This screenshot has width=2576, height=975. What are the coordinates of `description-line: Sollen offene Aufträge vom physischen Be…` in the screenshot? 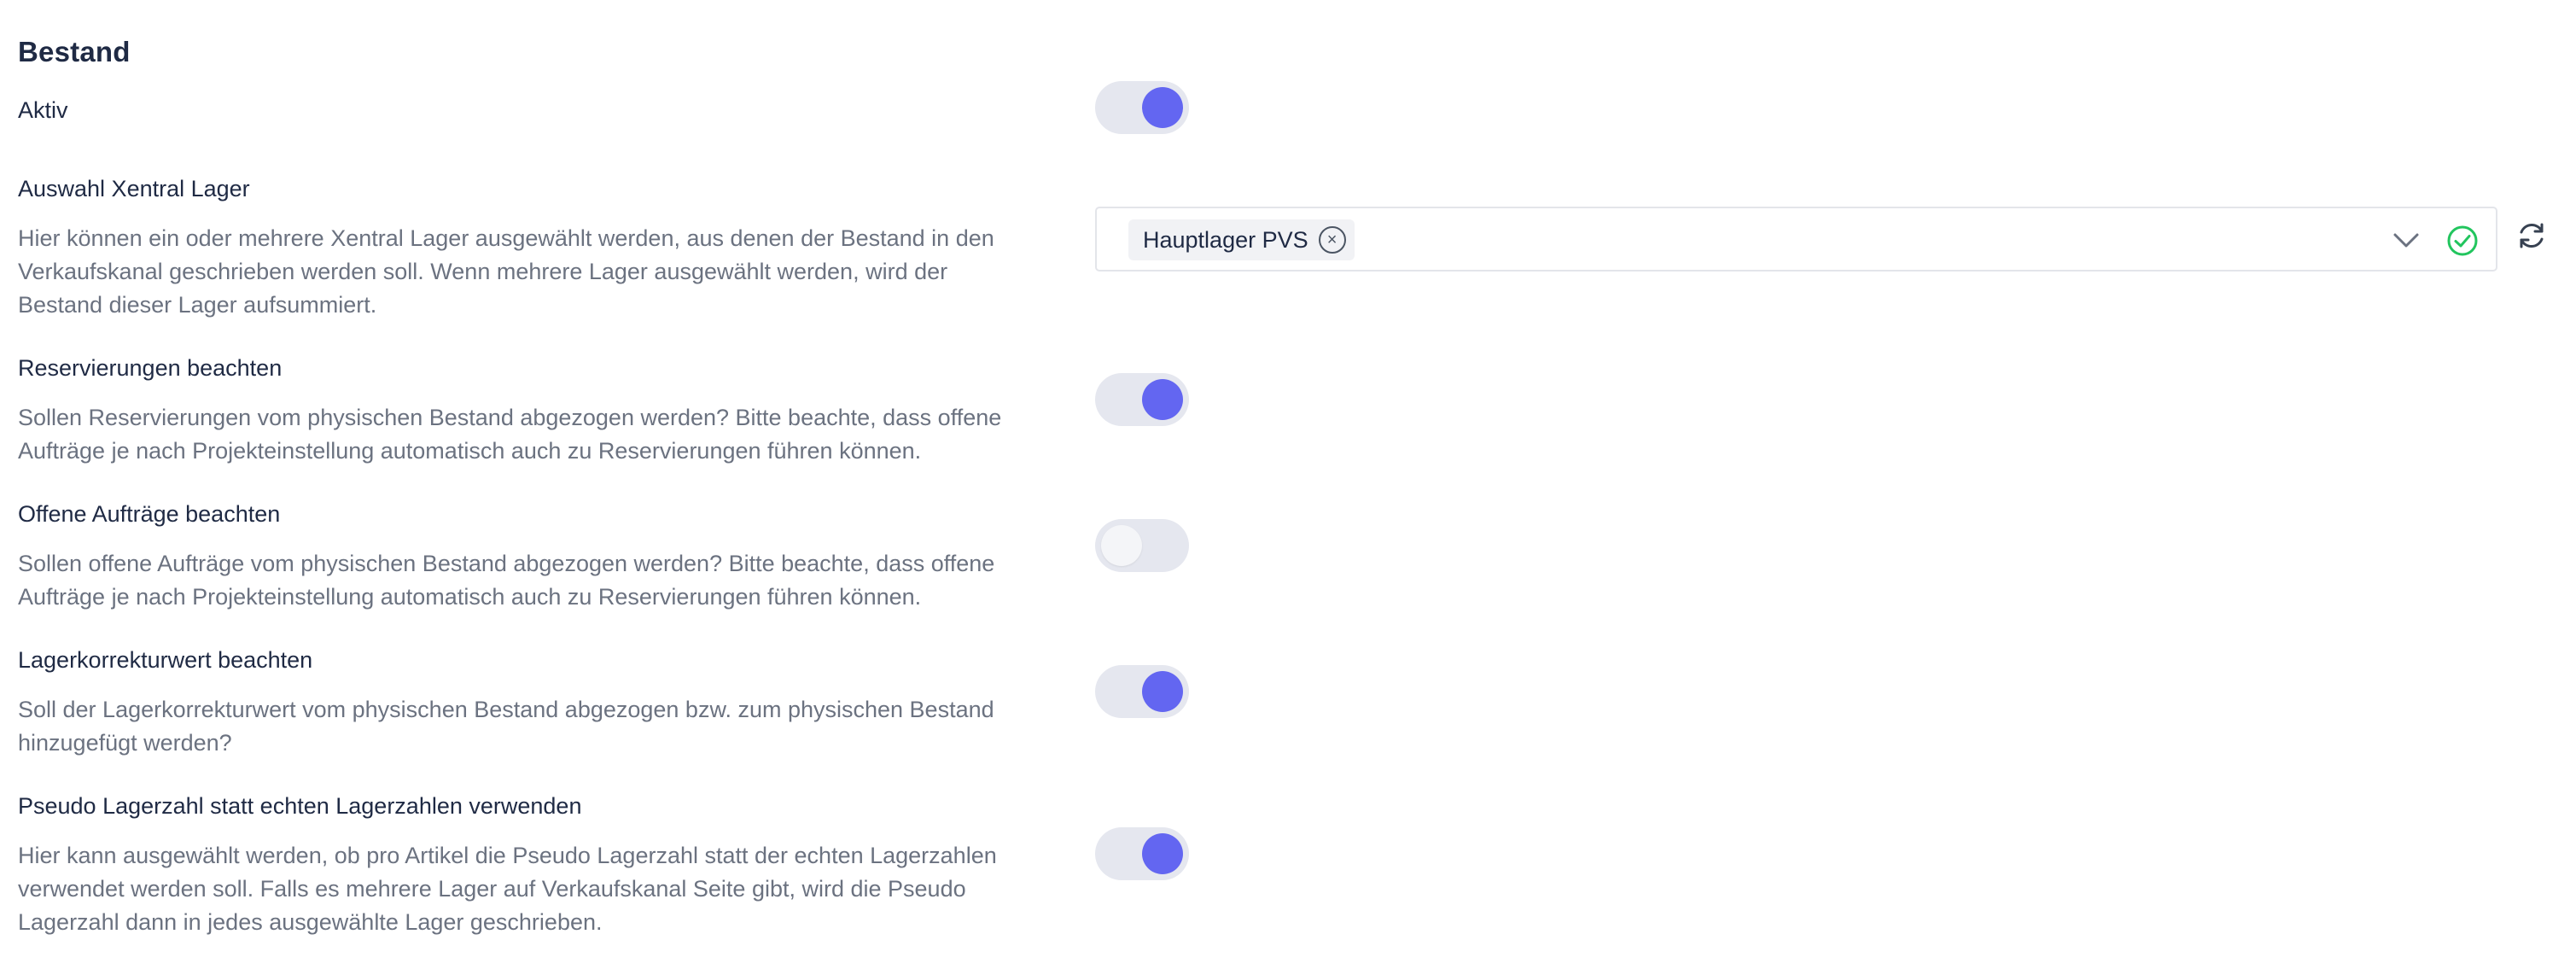 It's located at (506, 563).